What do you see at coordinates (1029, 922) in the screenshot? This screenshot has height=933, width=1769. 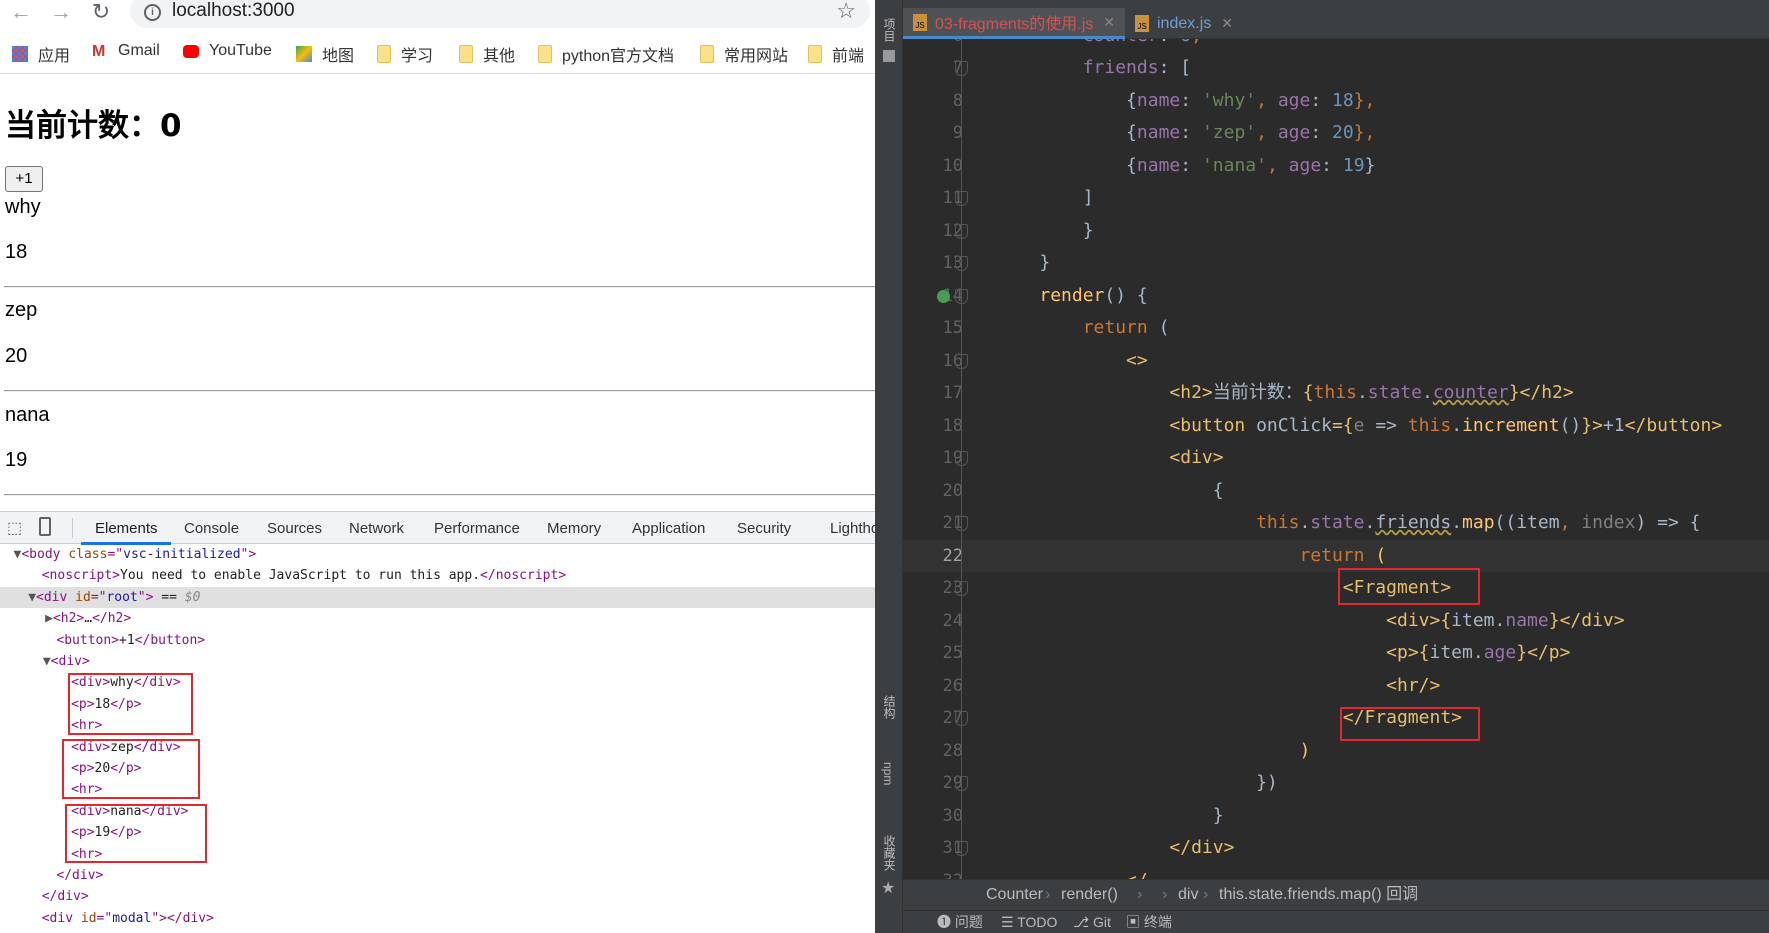 I see `status-1: ☰ TODO` at bounding box center [1029, 922].